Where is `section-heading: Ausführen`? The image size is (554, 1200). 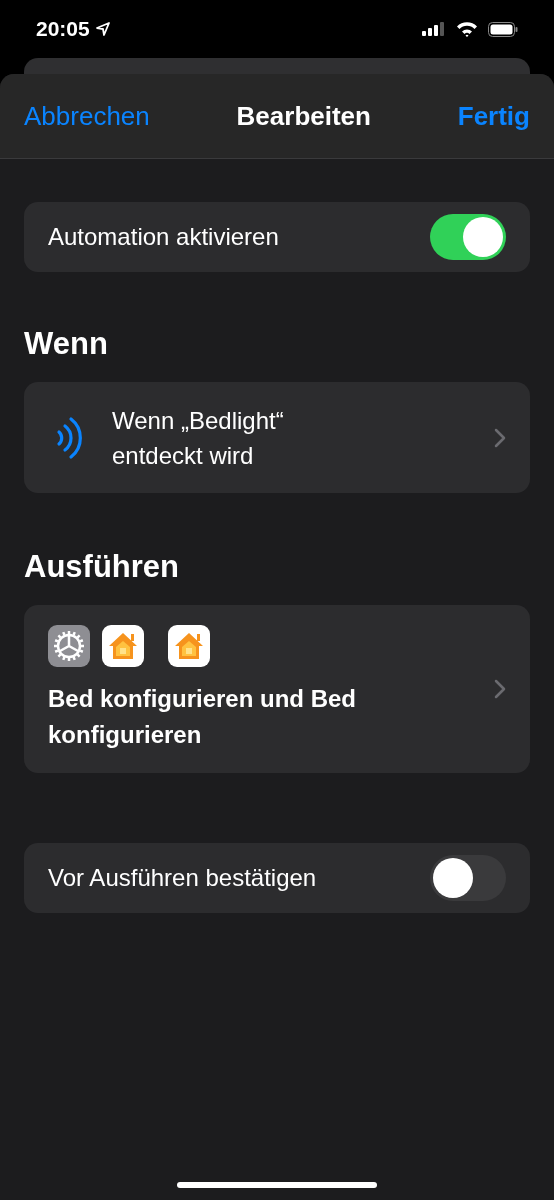
section-heading: Ausführen is located at coordinates (101, 567).